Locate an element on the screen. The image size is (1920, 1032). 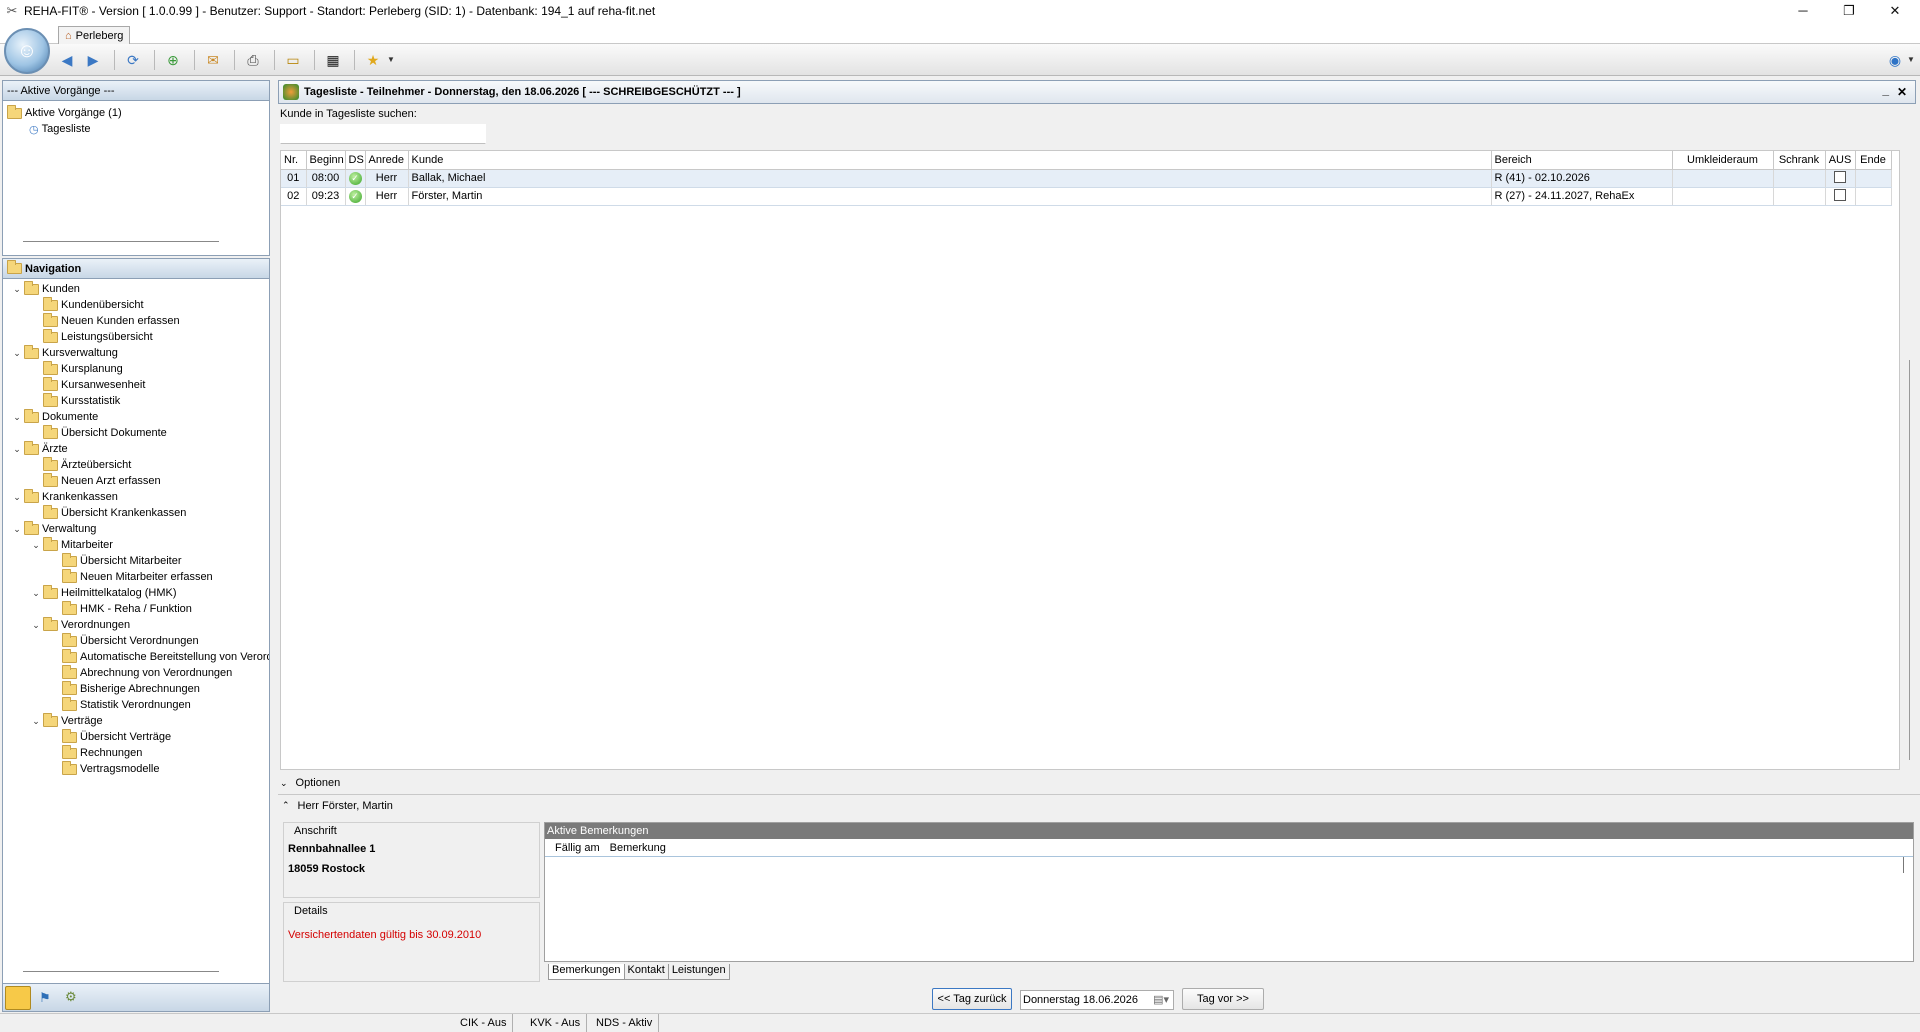
nav-item: Statistik Verordnungen is located at coordinates (120, 704).